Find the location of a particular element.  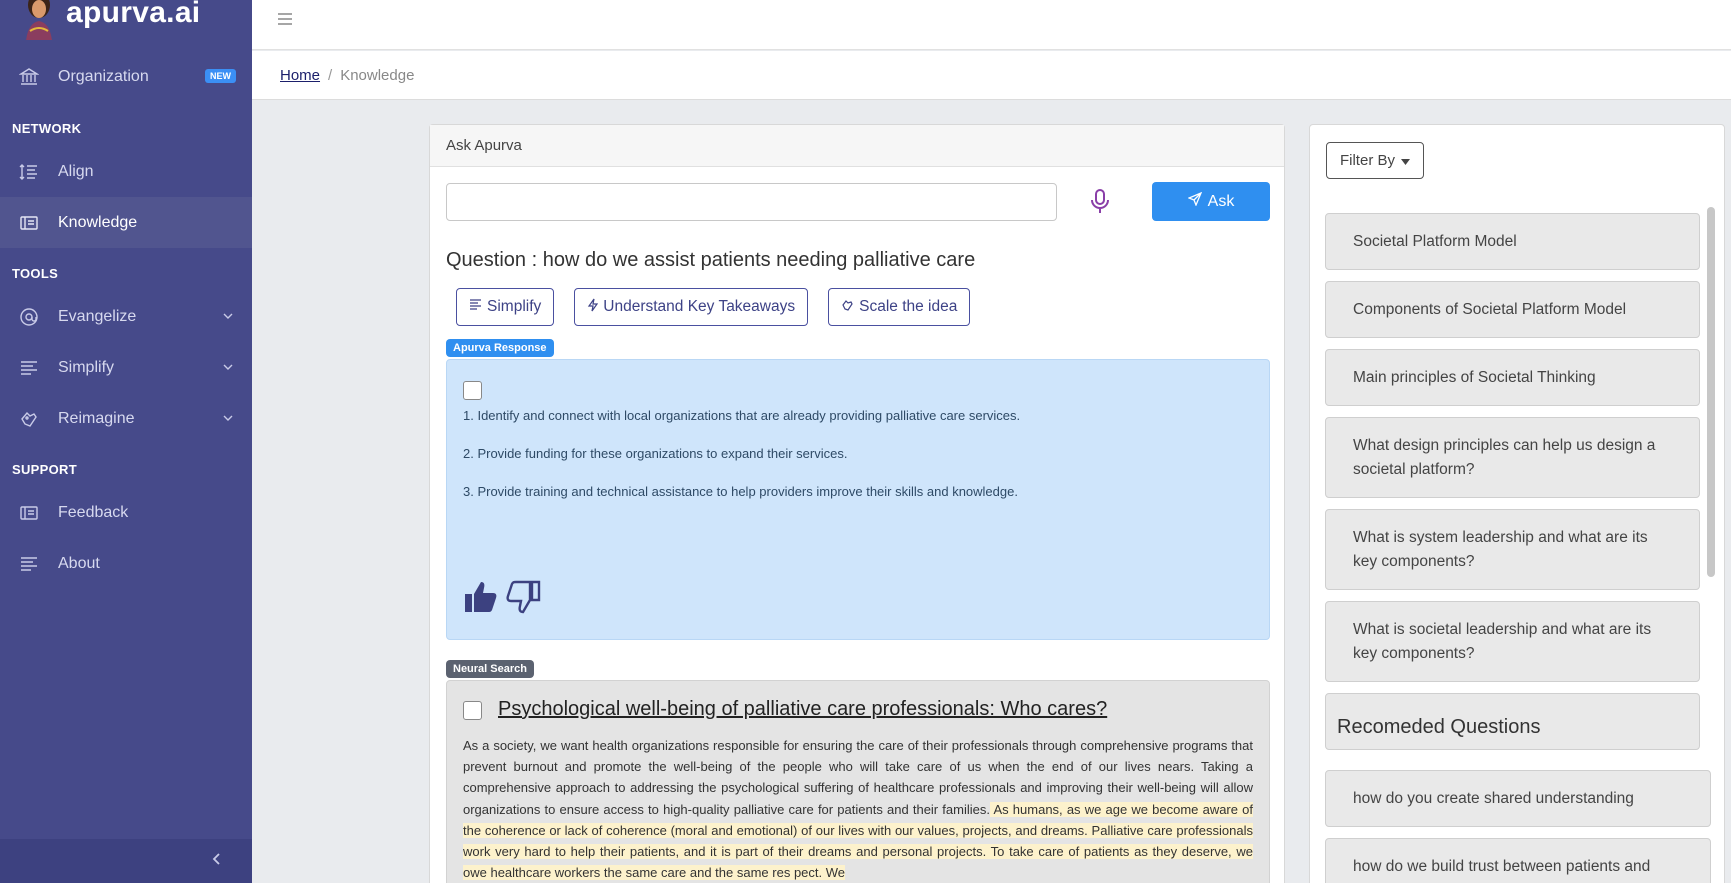

filter-item: Components of Societal Platform Model is located at coordinates (1512, 309).